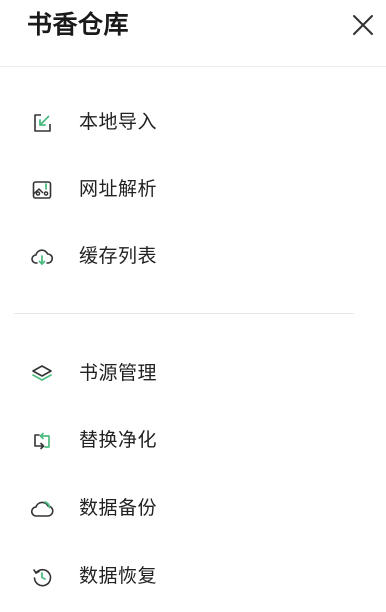 This screenshot has width=386, height=612. What do you see at coordinates (42, 577) in the screenshot?
I see `restore-icon` at bounding box center [42, 577].